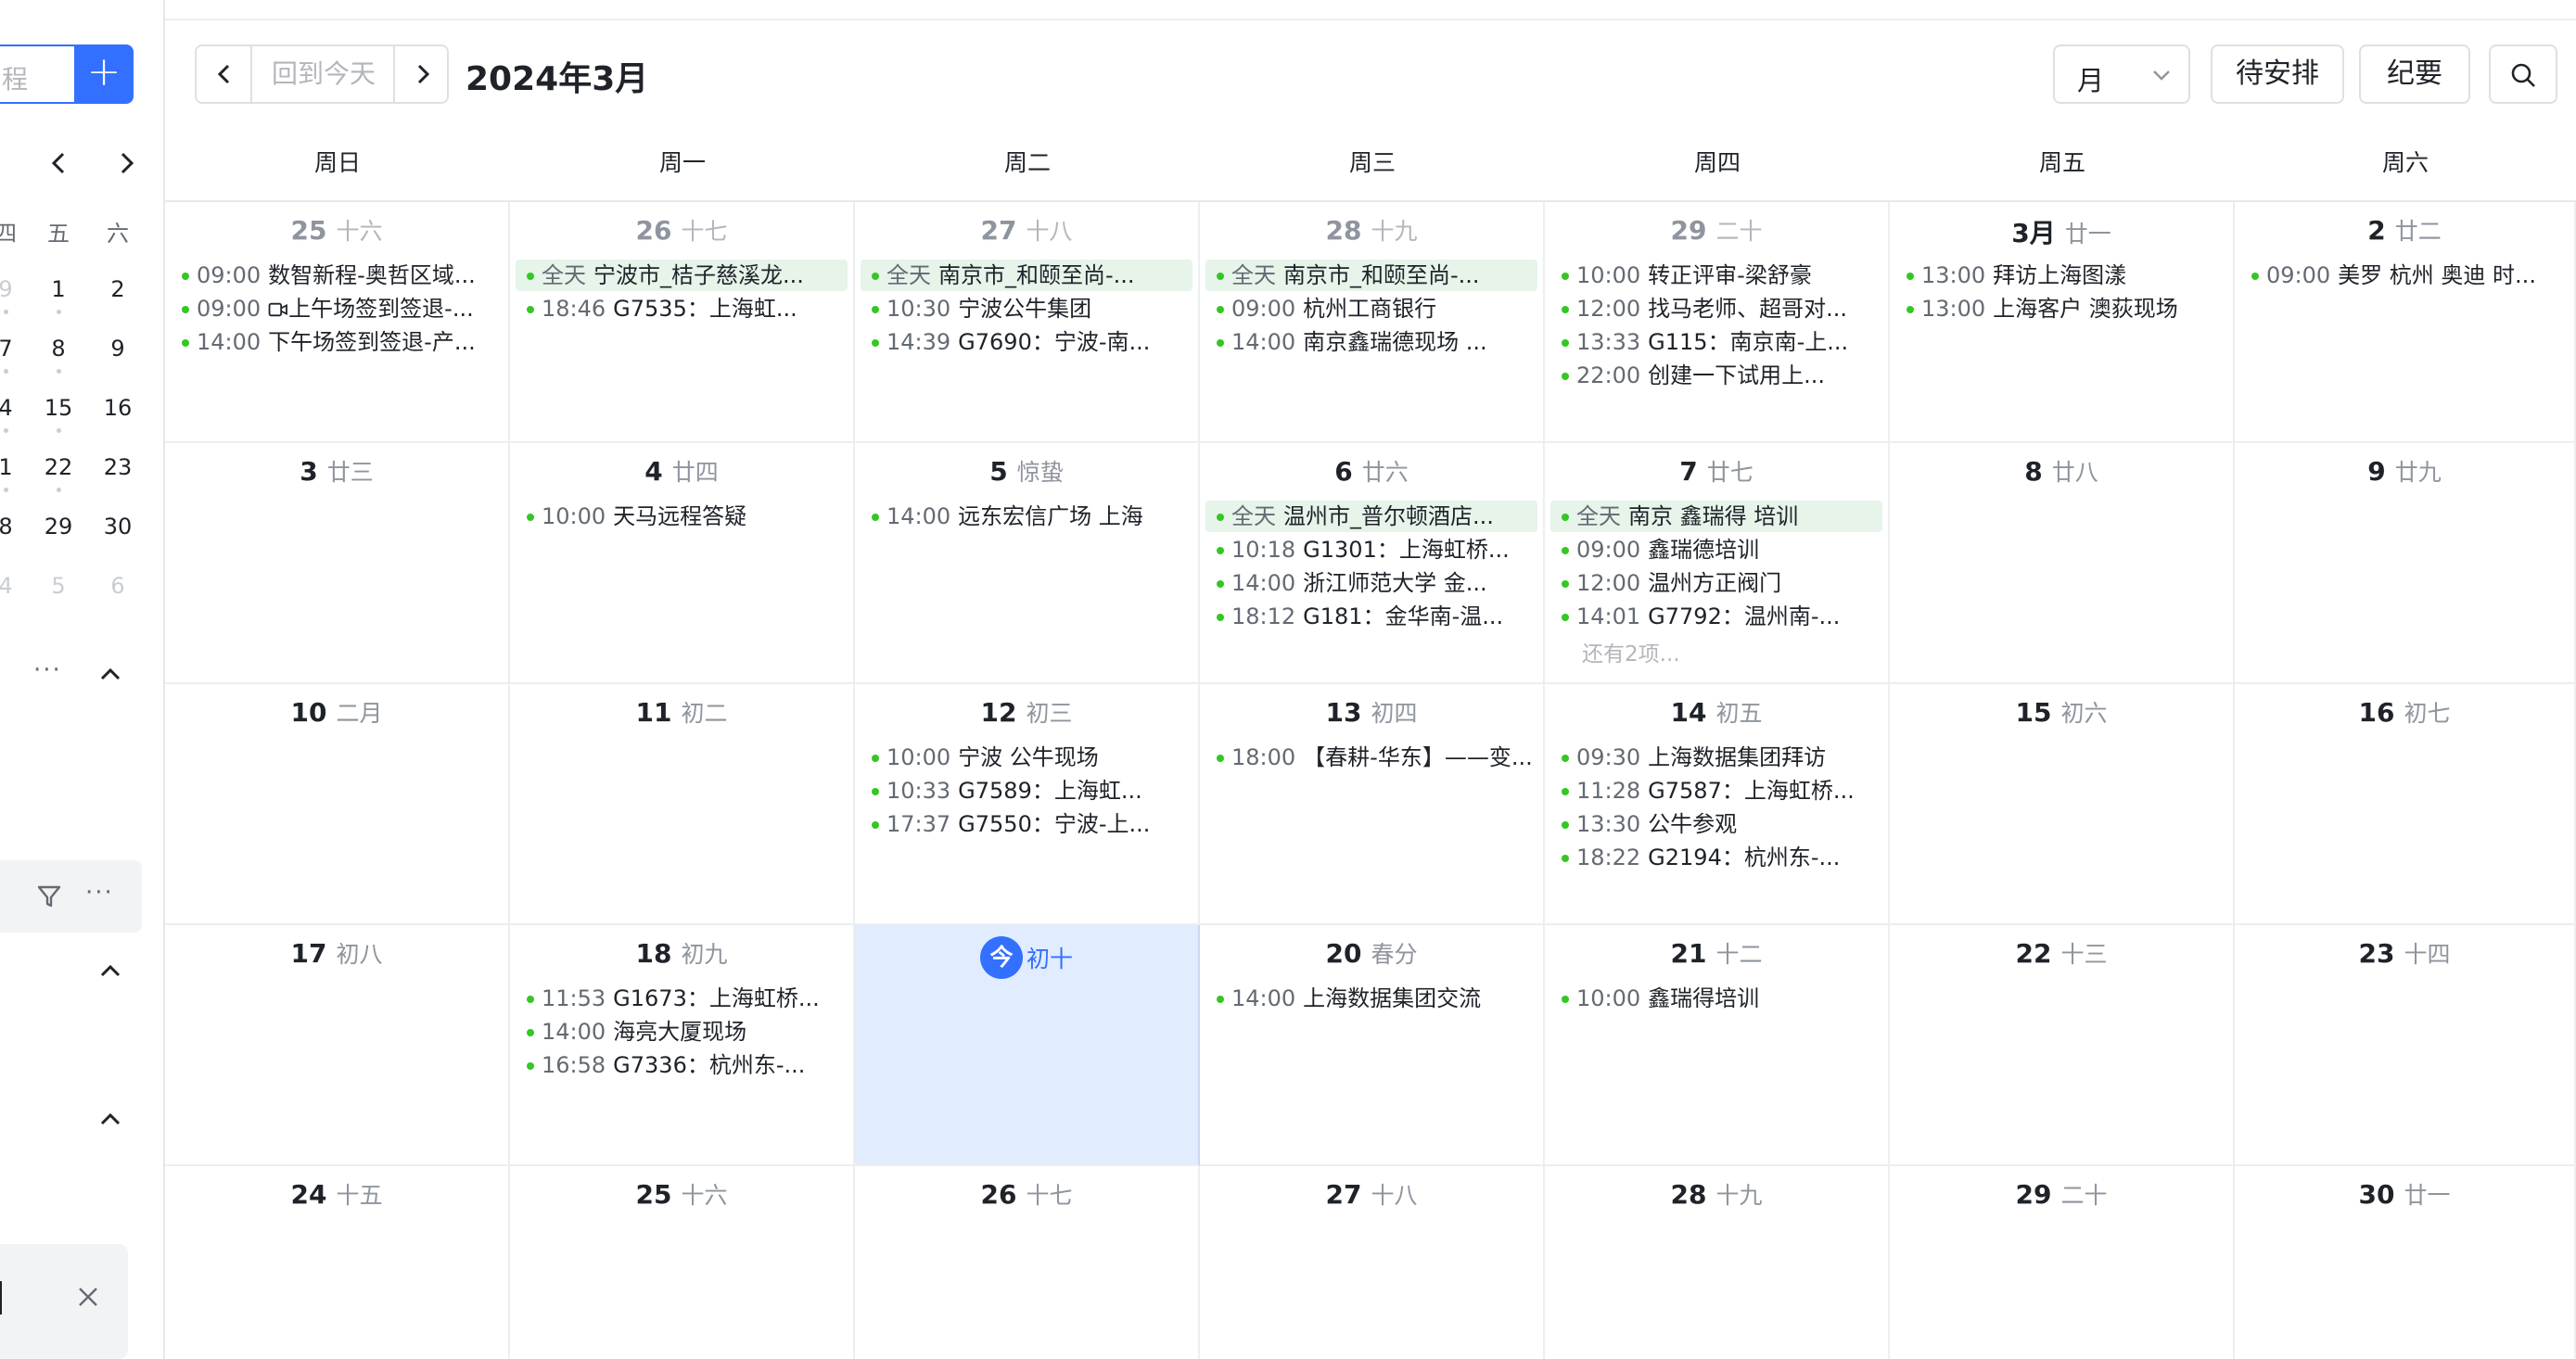  Describe the element at coordinates (2414, 74) in the screenshot. I see `minutes-button: 纪要` at that location.